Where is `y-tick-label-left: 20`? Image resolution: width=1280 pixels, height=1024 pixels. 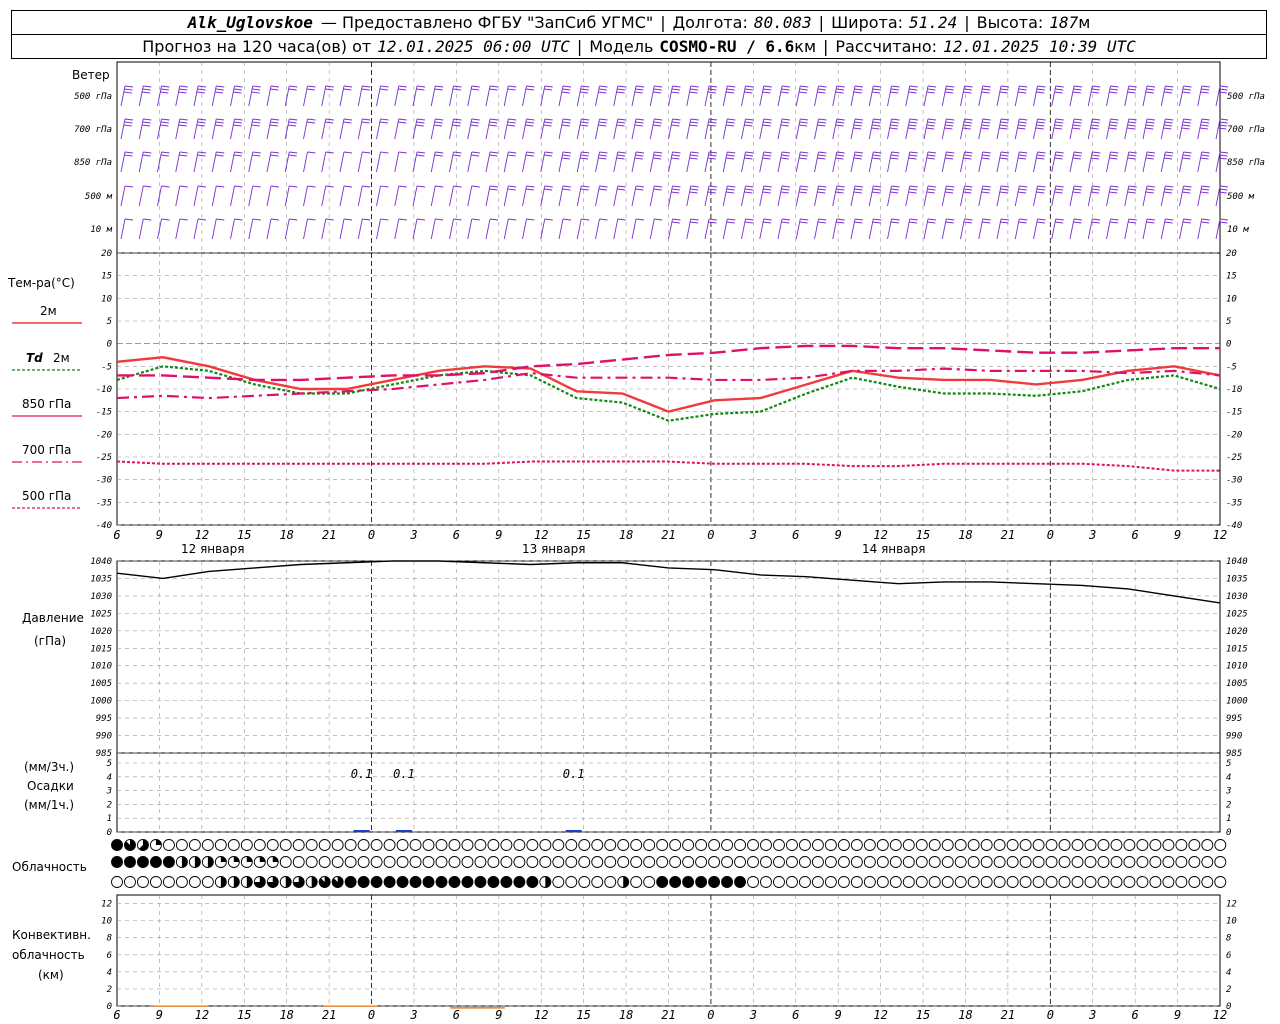
y-tick-label-left: 20 is located at coordinates (106, 254).